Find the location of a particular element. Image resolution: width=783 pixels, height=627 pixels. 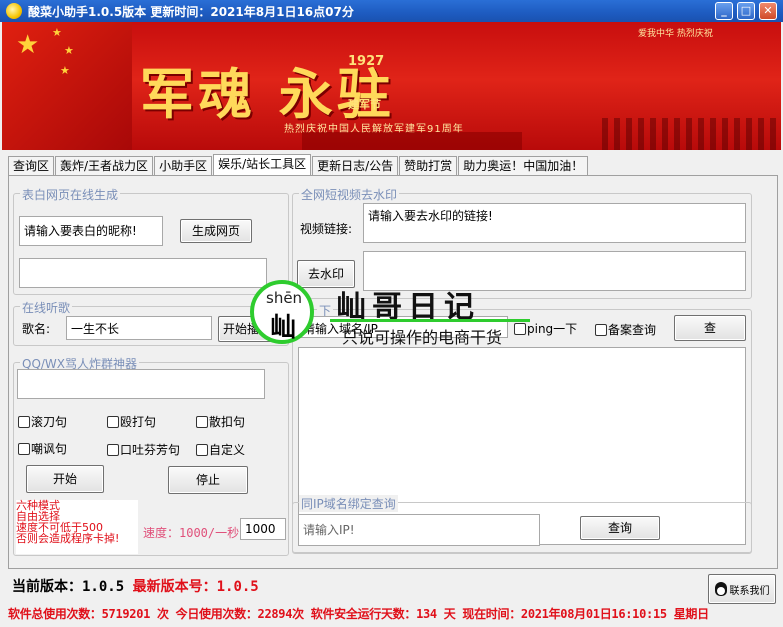

query-button: 查 is located at coordinates (710, 328).